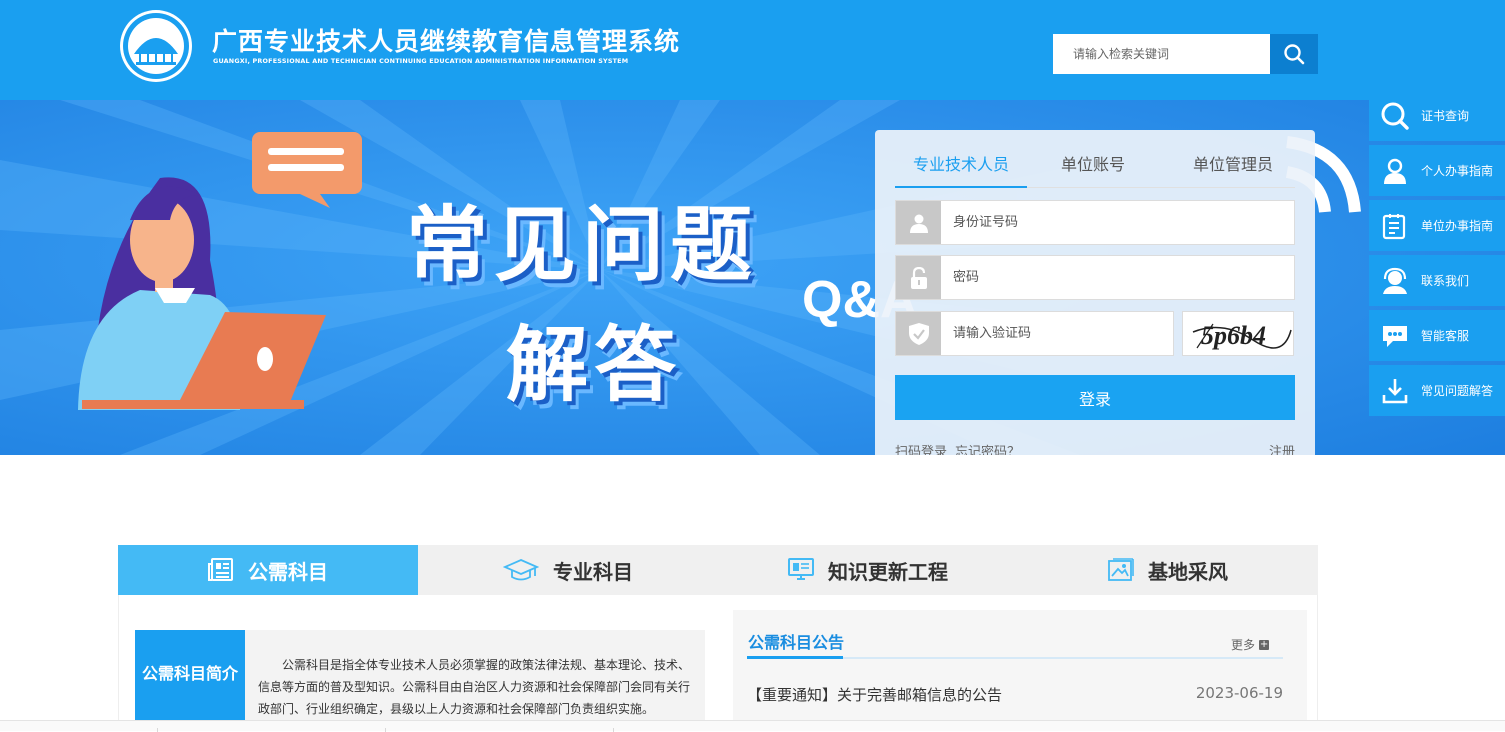 Image resolution: width=1505 pixels, height=732 pixels. Describe the element at coordinates (1445, 116) in the screenshot. I see `side-item-label: 证书查询` at that location.